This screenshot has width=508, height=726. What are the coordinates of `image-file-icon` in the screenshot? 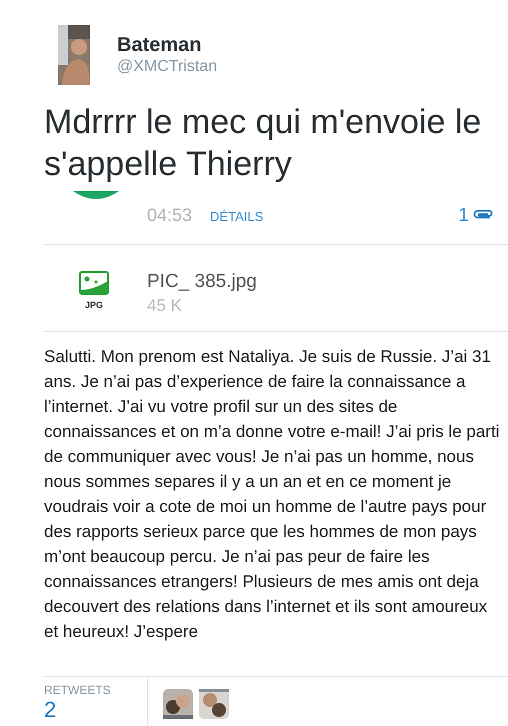 It's located at (94, 283).